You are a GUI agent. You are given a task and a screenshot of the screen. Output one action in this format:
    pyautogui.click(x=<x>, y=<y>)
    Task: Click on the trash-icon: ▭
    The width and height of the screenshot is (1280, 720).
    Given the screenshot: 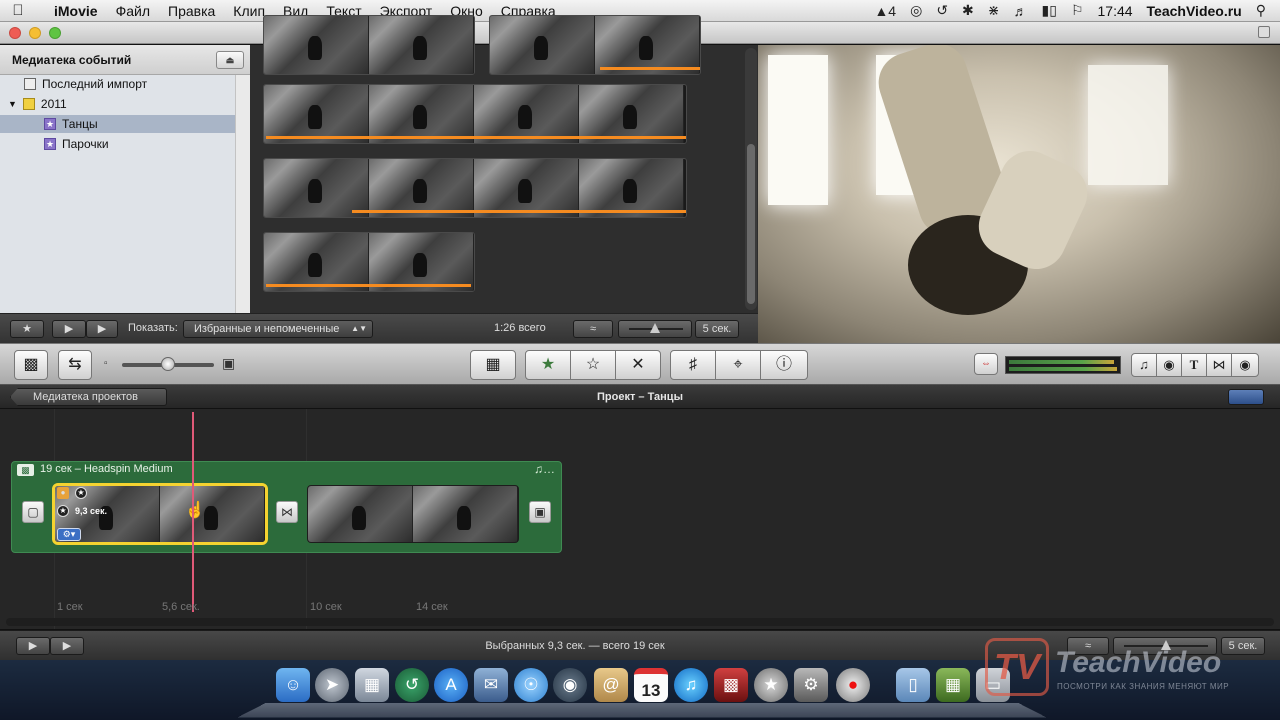 What is the action you would take?
    pyautogui.click(x=993, y=685)
    